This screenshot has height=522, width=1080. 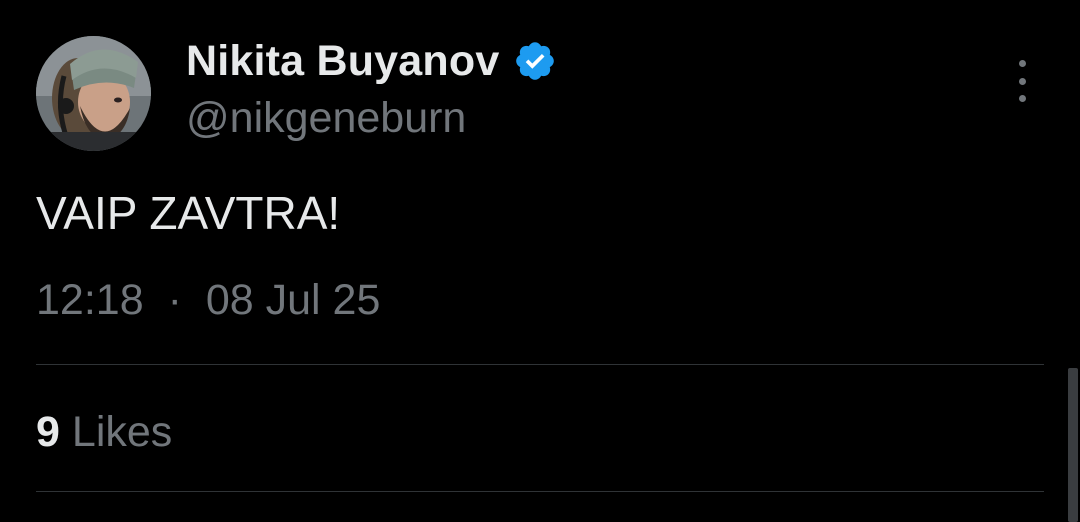 I want to click on likes-count: 9, so click(x=48, y=432).